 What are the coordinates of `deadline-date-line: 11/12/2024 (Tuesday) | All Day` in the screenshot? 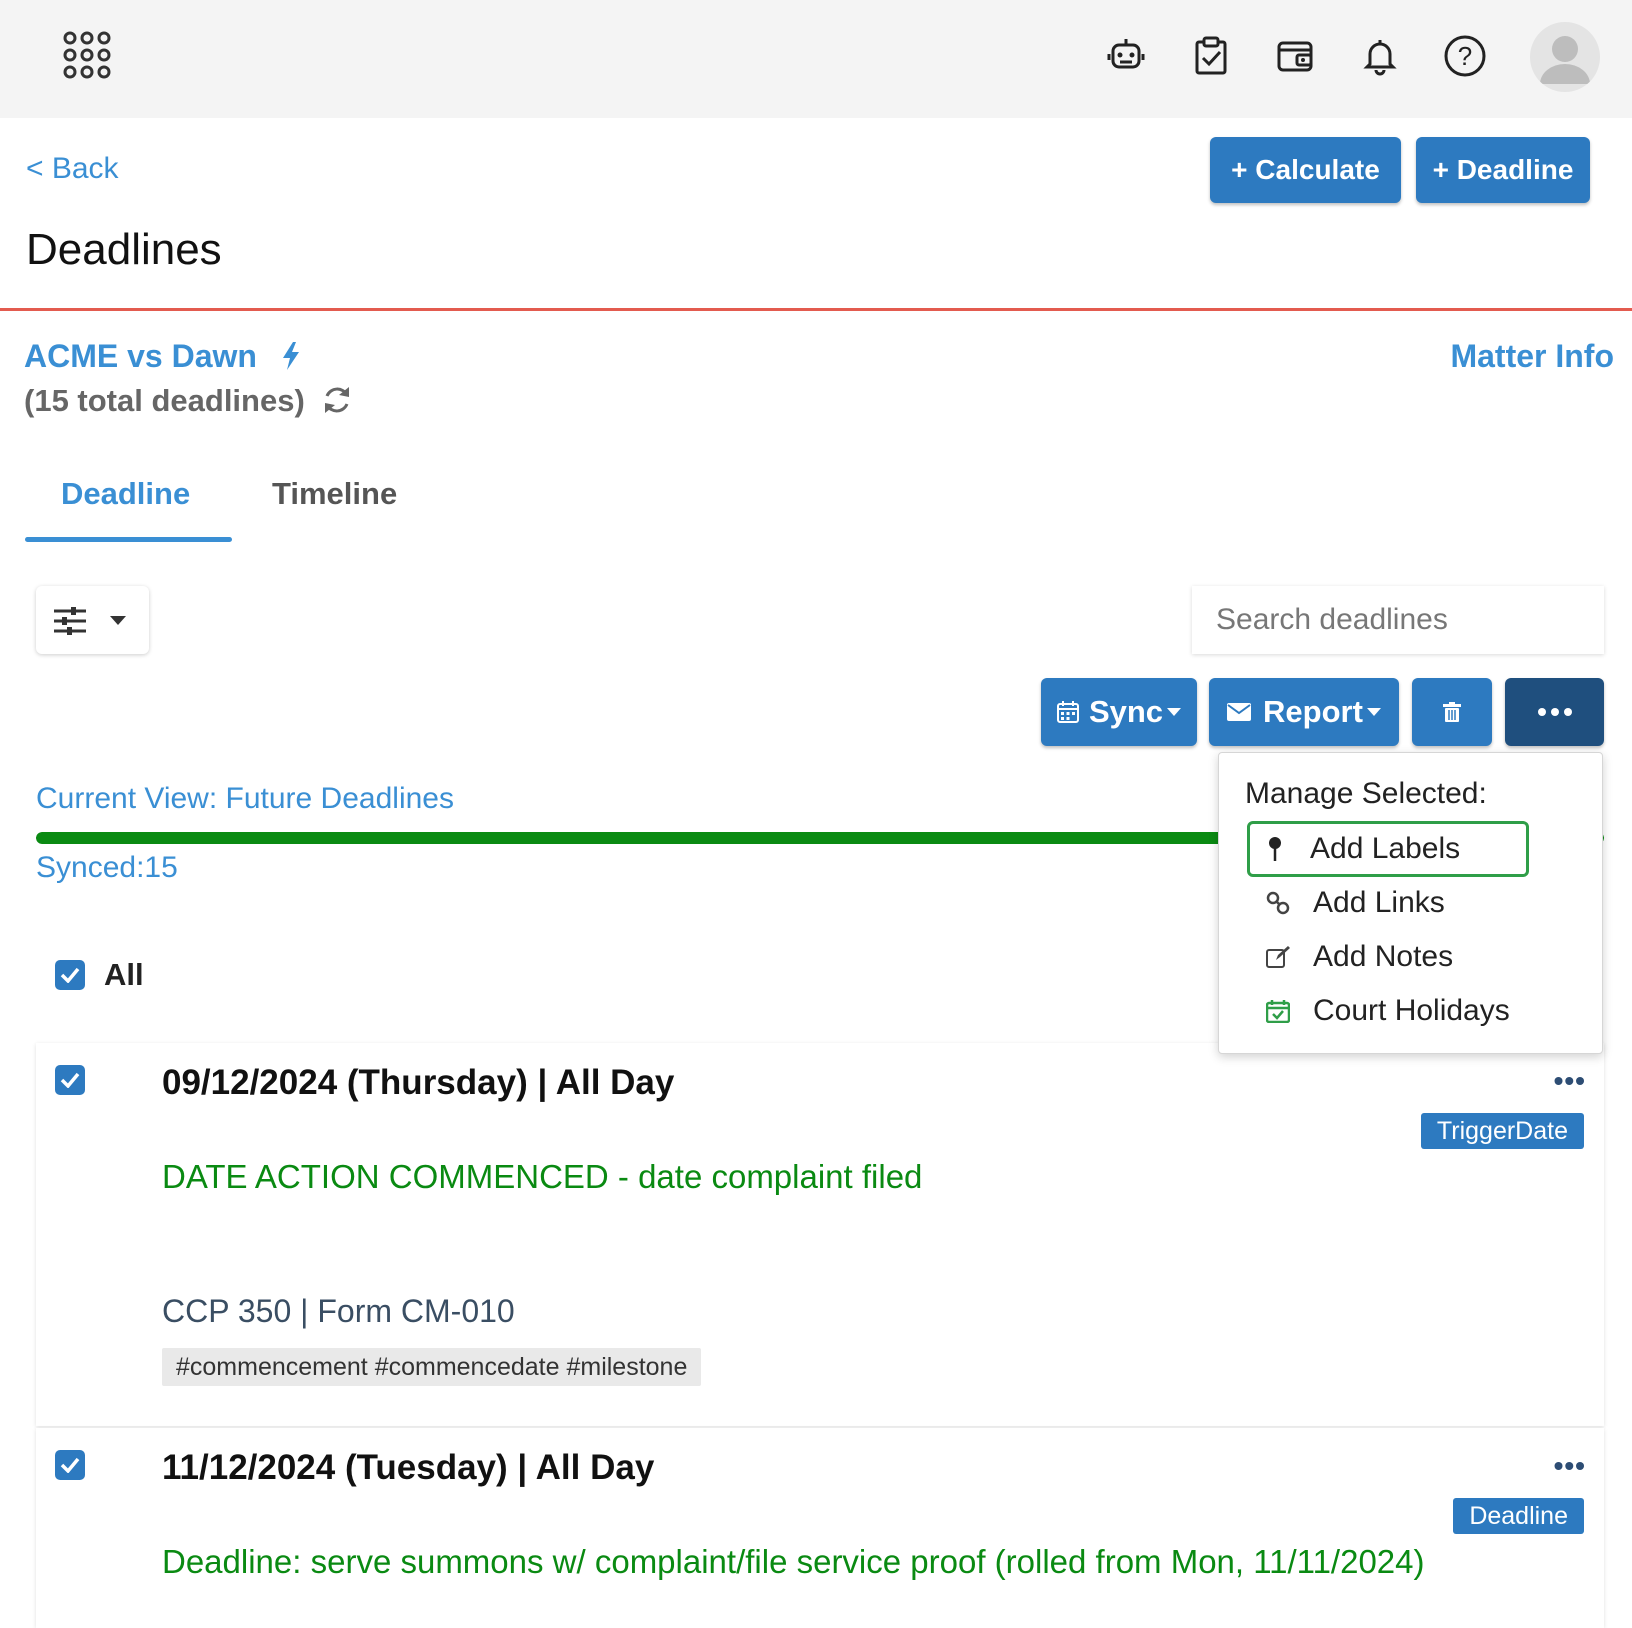 It's located at (408, 1468).